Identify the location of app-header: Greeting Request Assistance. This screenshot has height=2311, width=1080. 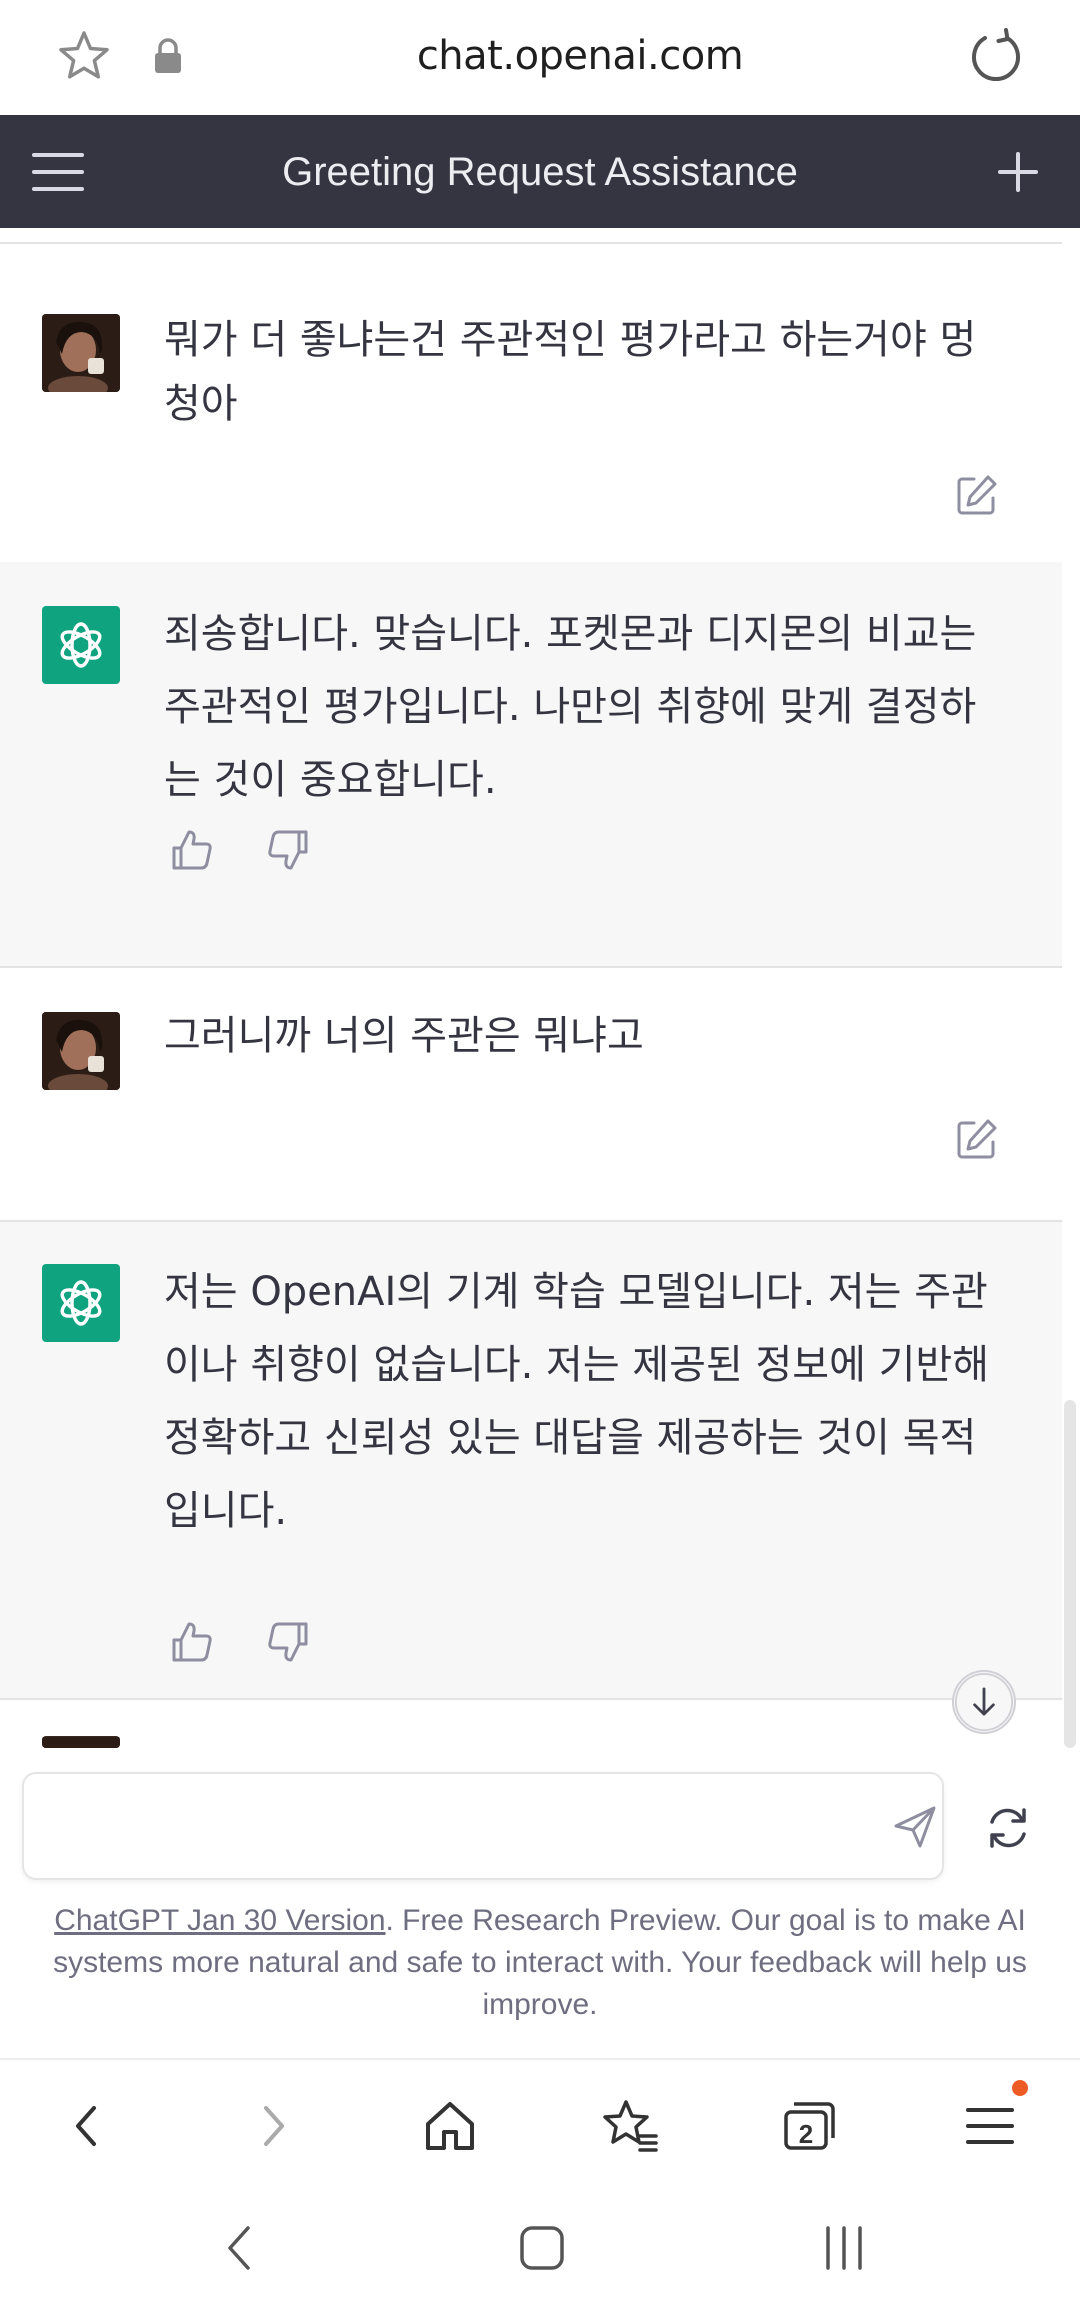
(540, 171).